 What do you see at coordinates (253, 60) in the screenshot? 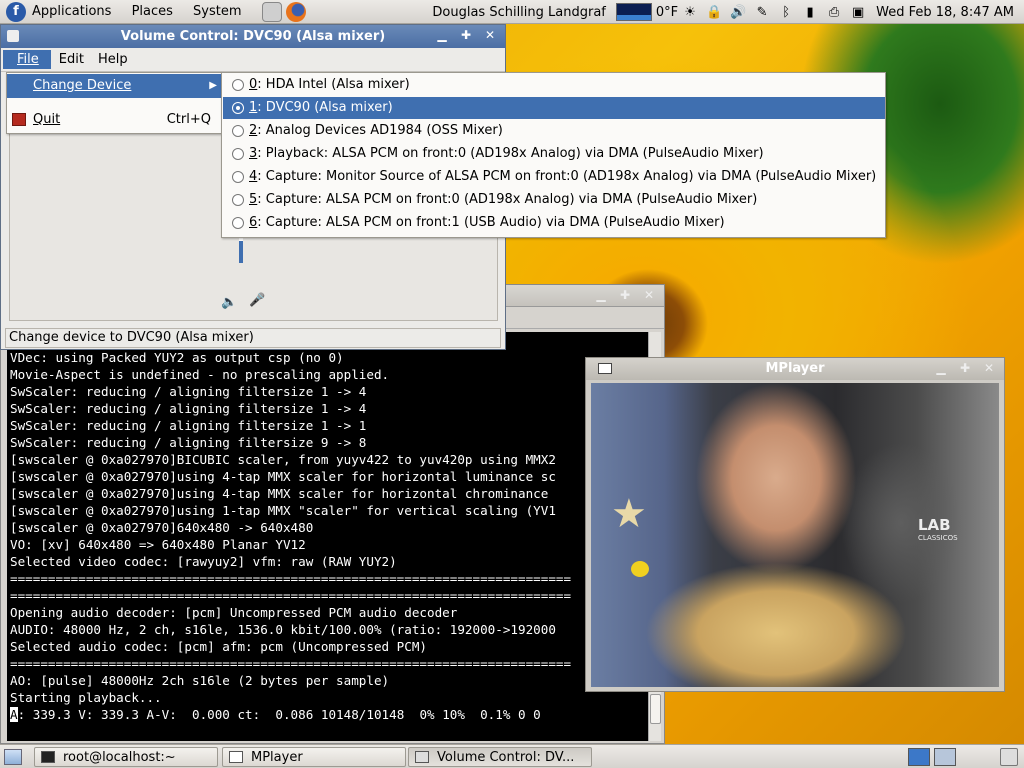
I see `volume-menubar: File Edit Help` at bounding box center [253, 60].